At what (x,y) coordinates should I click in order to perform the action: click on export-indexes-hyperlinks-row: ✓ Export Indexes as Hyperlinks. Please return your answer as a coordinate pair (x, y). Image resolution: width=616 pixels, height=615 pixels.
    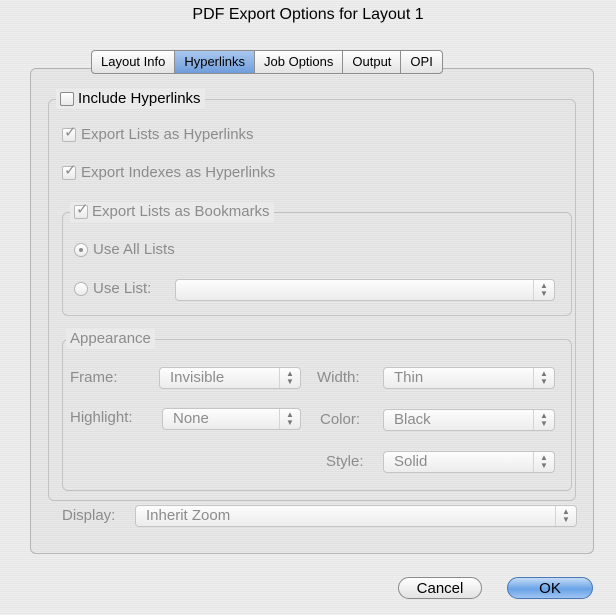
    Looking at the image, I should click on (169, 171).